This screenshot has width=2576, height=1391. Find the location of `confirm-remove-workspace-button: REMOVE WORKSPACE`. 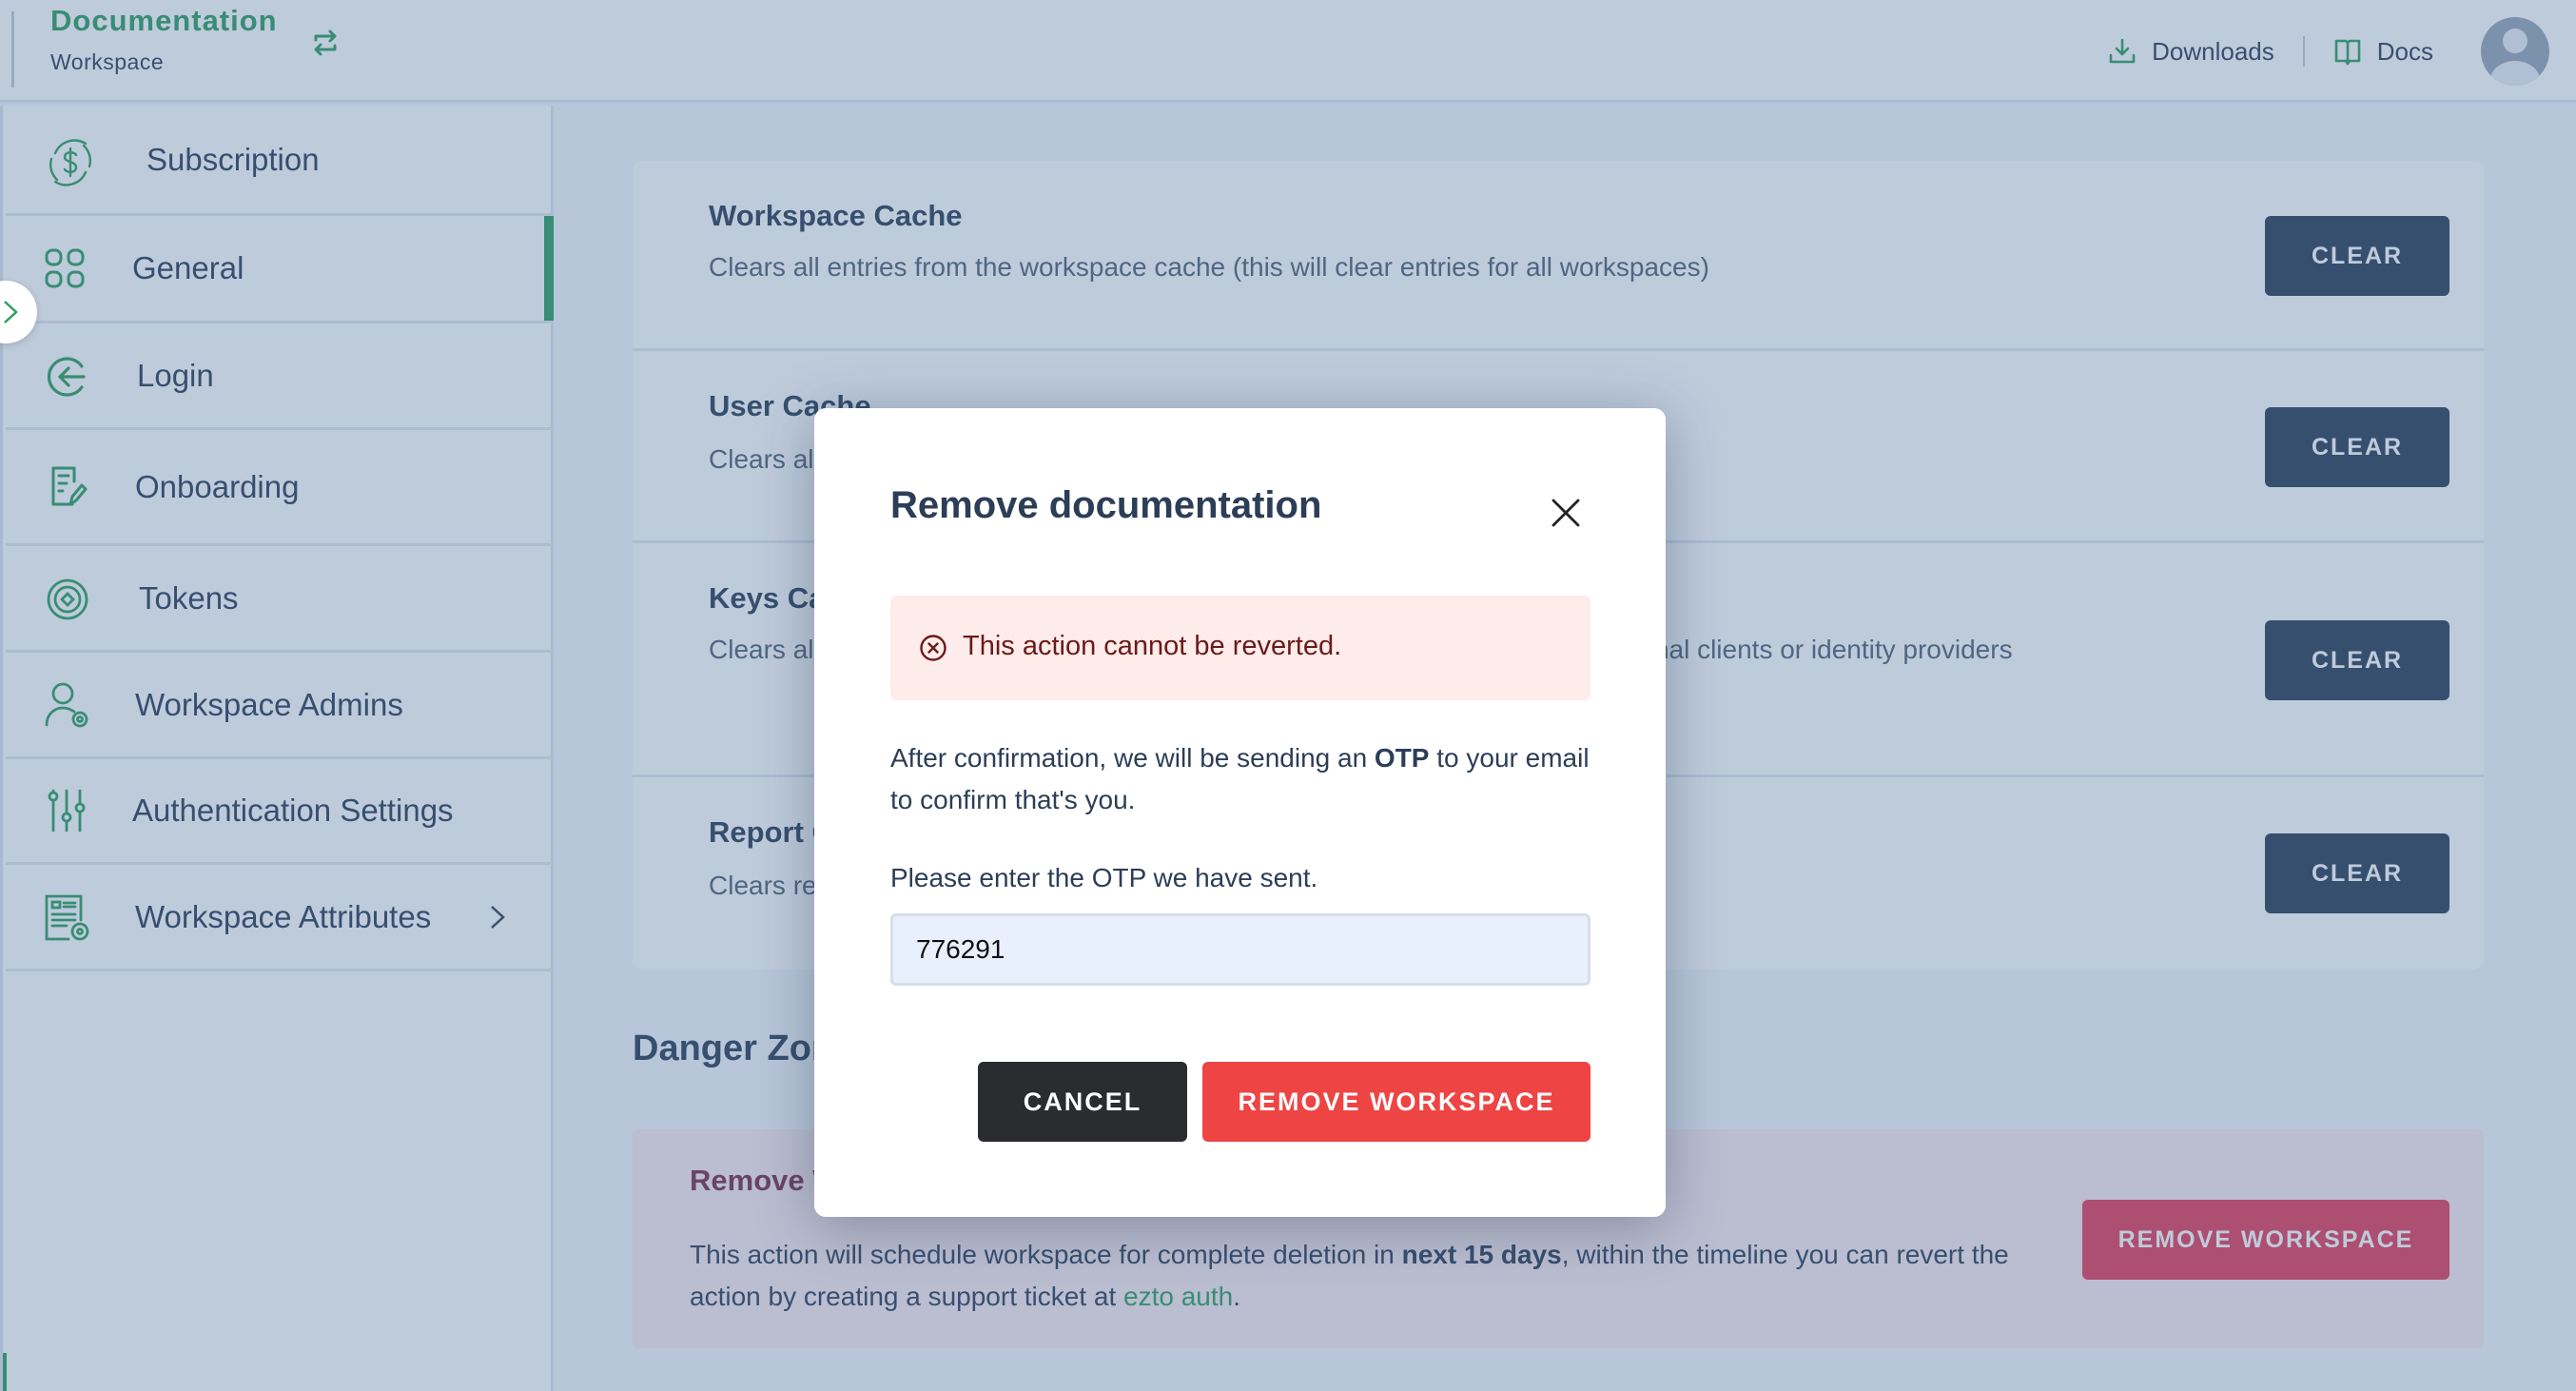

confirm-remove-workspace-button: REMOVE WORKSPACE is located at coordinates (1396, 1102).